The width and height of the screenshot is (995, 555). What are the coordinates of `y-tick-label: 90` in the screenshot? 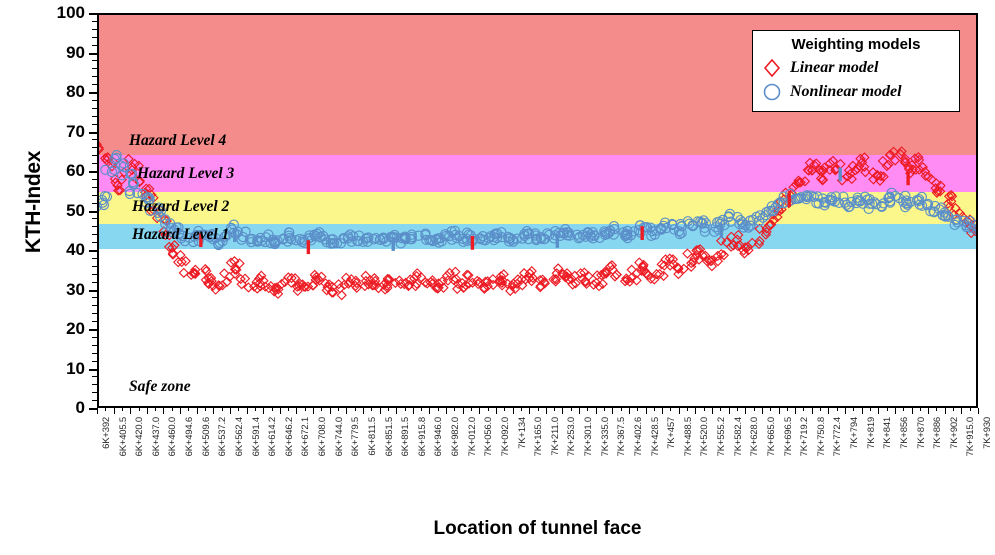 It's located at (75, 52).